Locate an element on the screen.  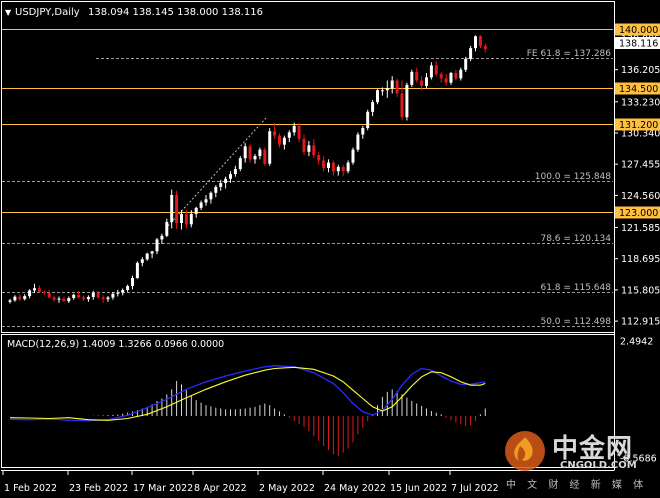
price-tick-label: 124.560 is located at coordinates (640, 196).